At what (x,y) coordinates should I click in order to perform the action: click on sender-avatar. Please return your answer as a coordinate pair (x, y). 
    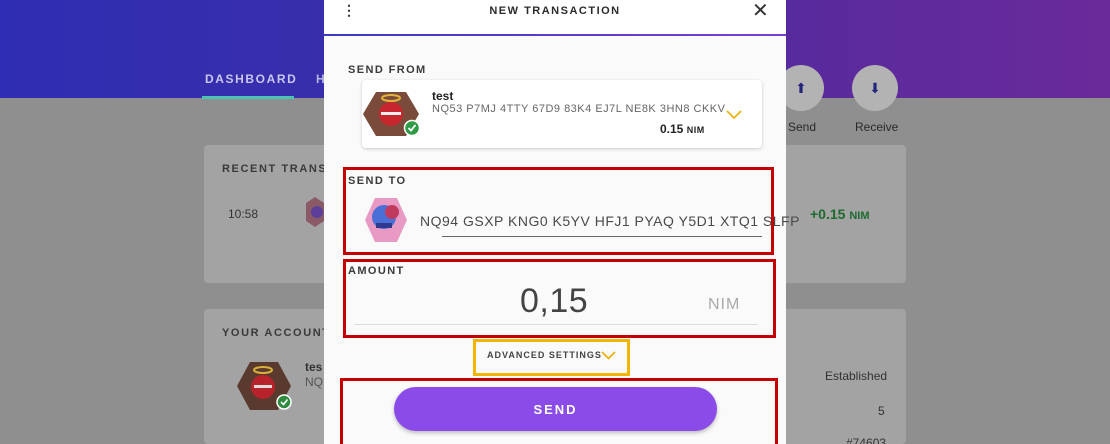
    Looking at the image, I should click on (392, 114).